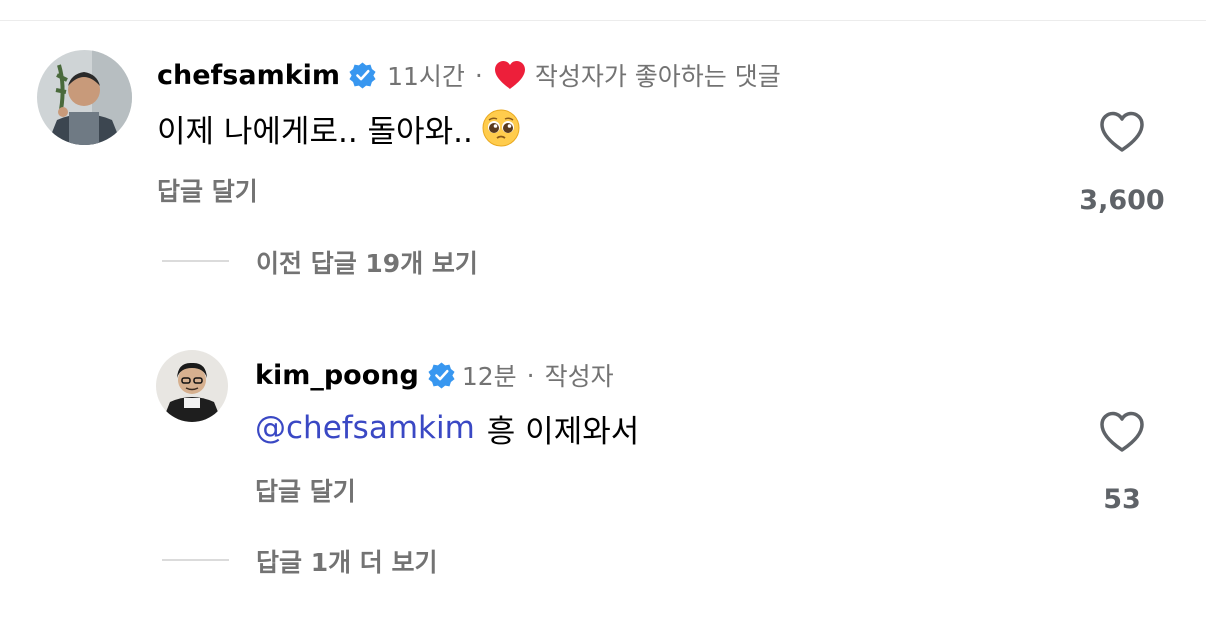 Image resolution: width=1206 pixels, height=625 pixels. What do you see at coordinates (469, 75) in the screenshot?
I see `comment-header: chefsamkim 11시간 · 작성자가 좋아하는 댓글` at bounding box center [469, 75].